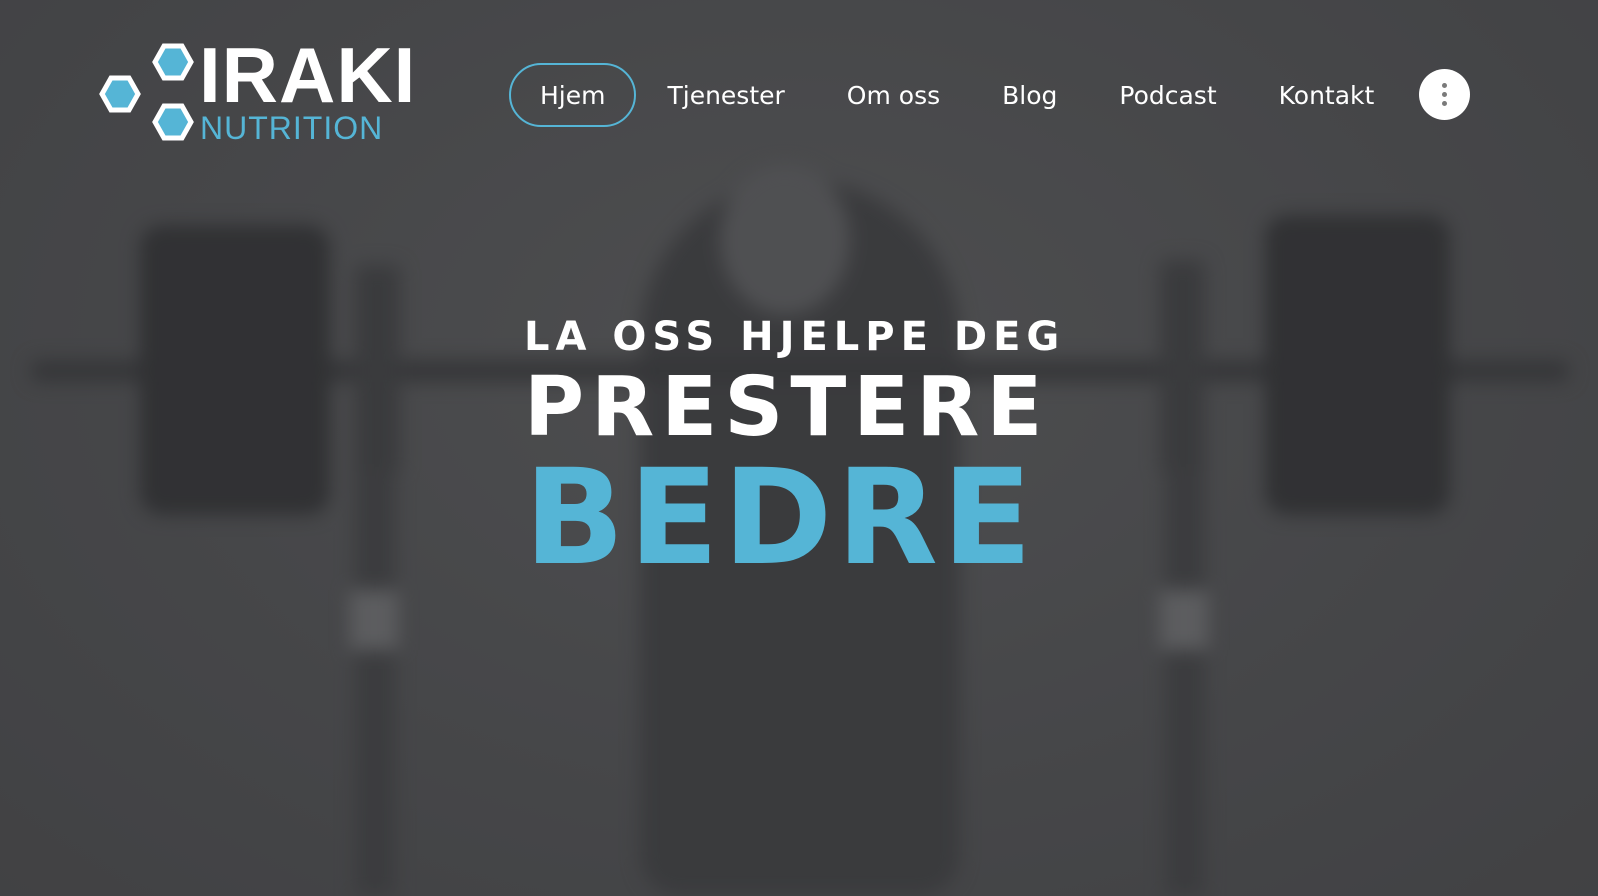  Describe the element at coordinates (146, 92) in the screenshot. I see `hexagon-logo-icon` at that location.